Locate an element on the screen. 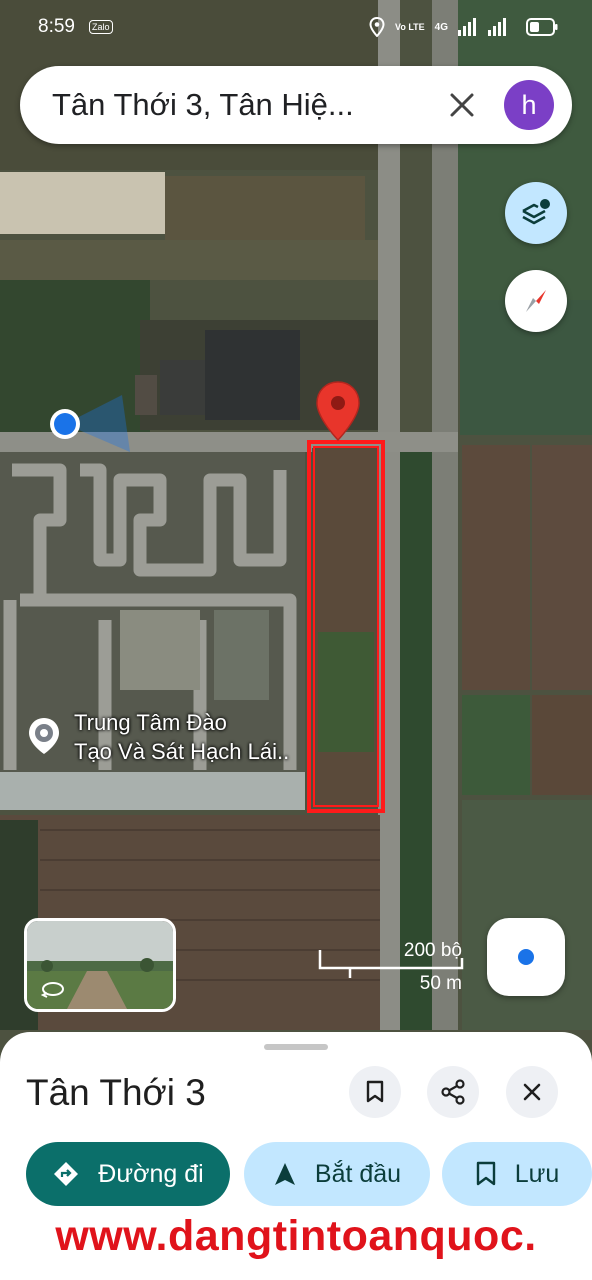 The image size is (592, 1280). place-marker-icon is located at coordinates (44, 736).